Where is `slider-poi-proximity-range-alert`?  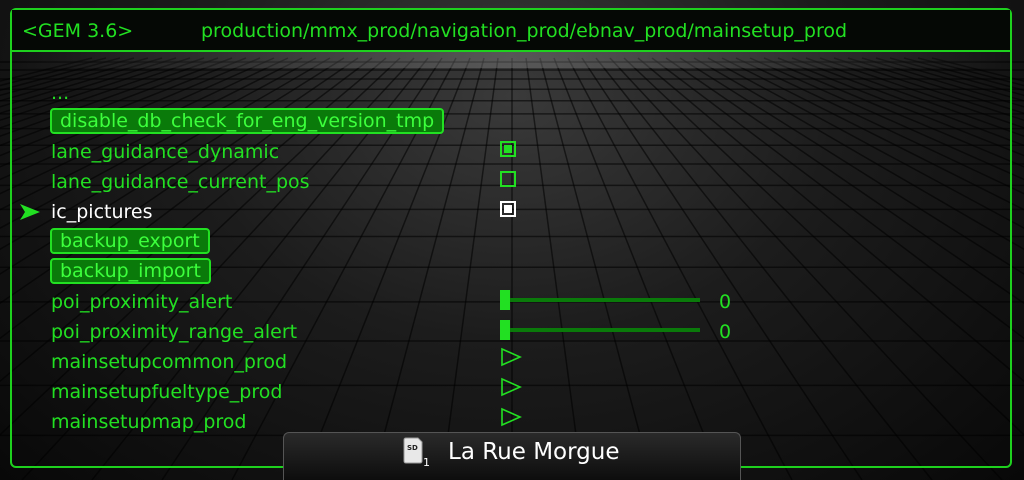 slider-poi-proximity-range-alert is located at coordinates (600, 330).